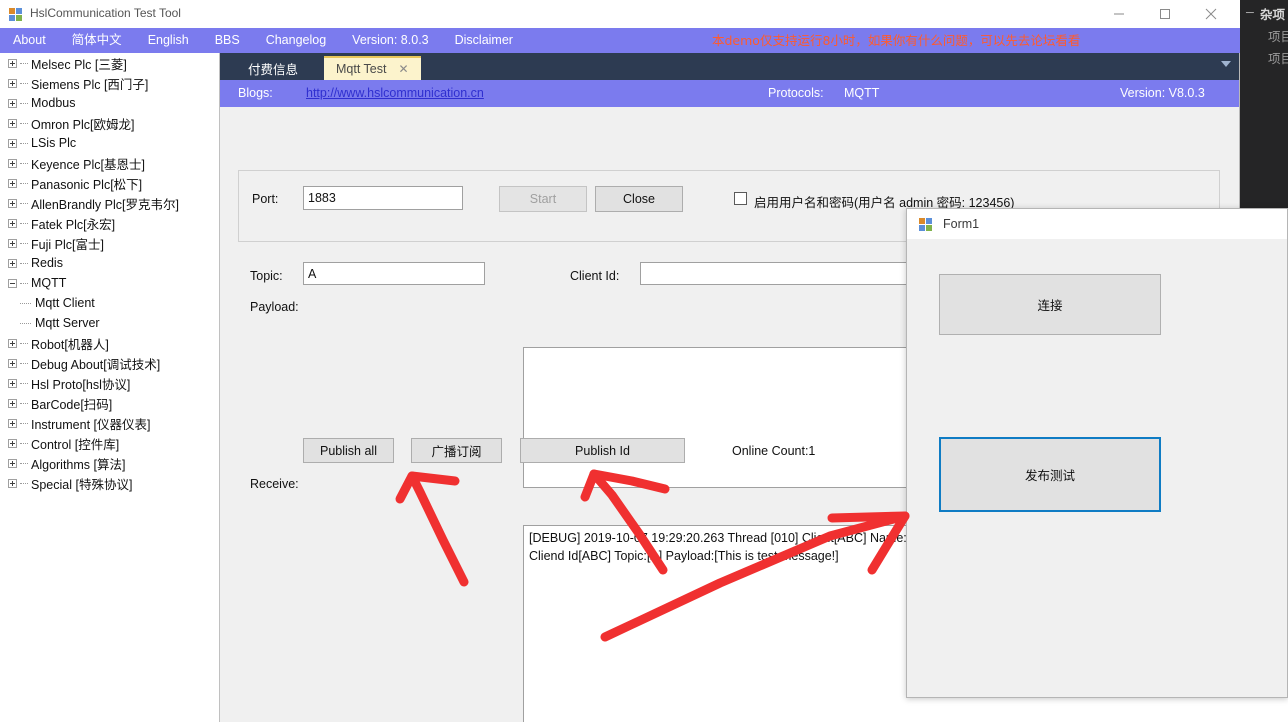 The height and width of the screenshot is (722, 1288). I want to click on tree-item-label: Debug About[调试技术], so click(96, 364).